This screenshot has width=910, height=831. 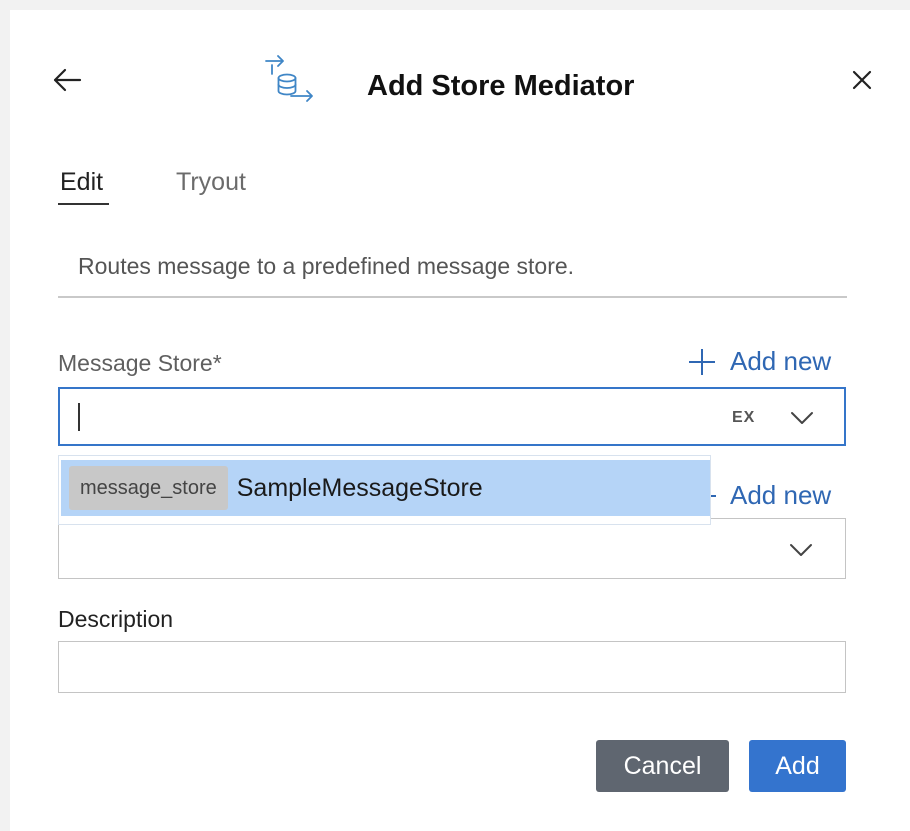 What do you see at coordinates (797, 766) in the screenshot?
I see `add-button: Add` at bounding box center [797, 766].